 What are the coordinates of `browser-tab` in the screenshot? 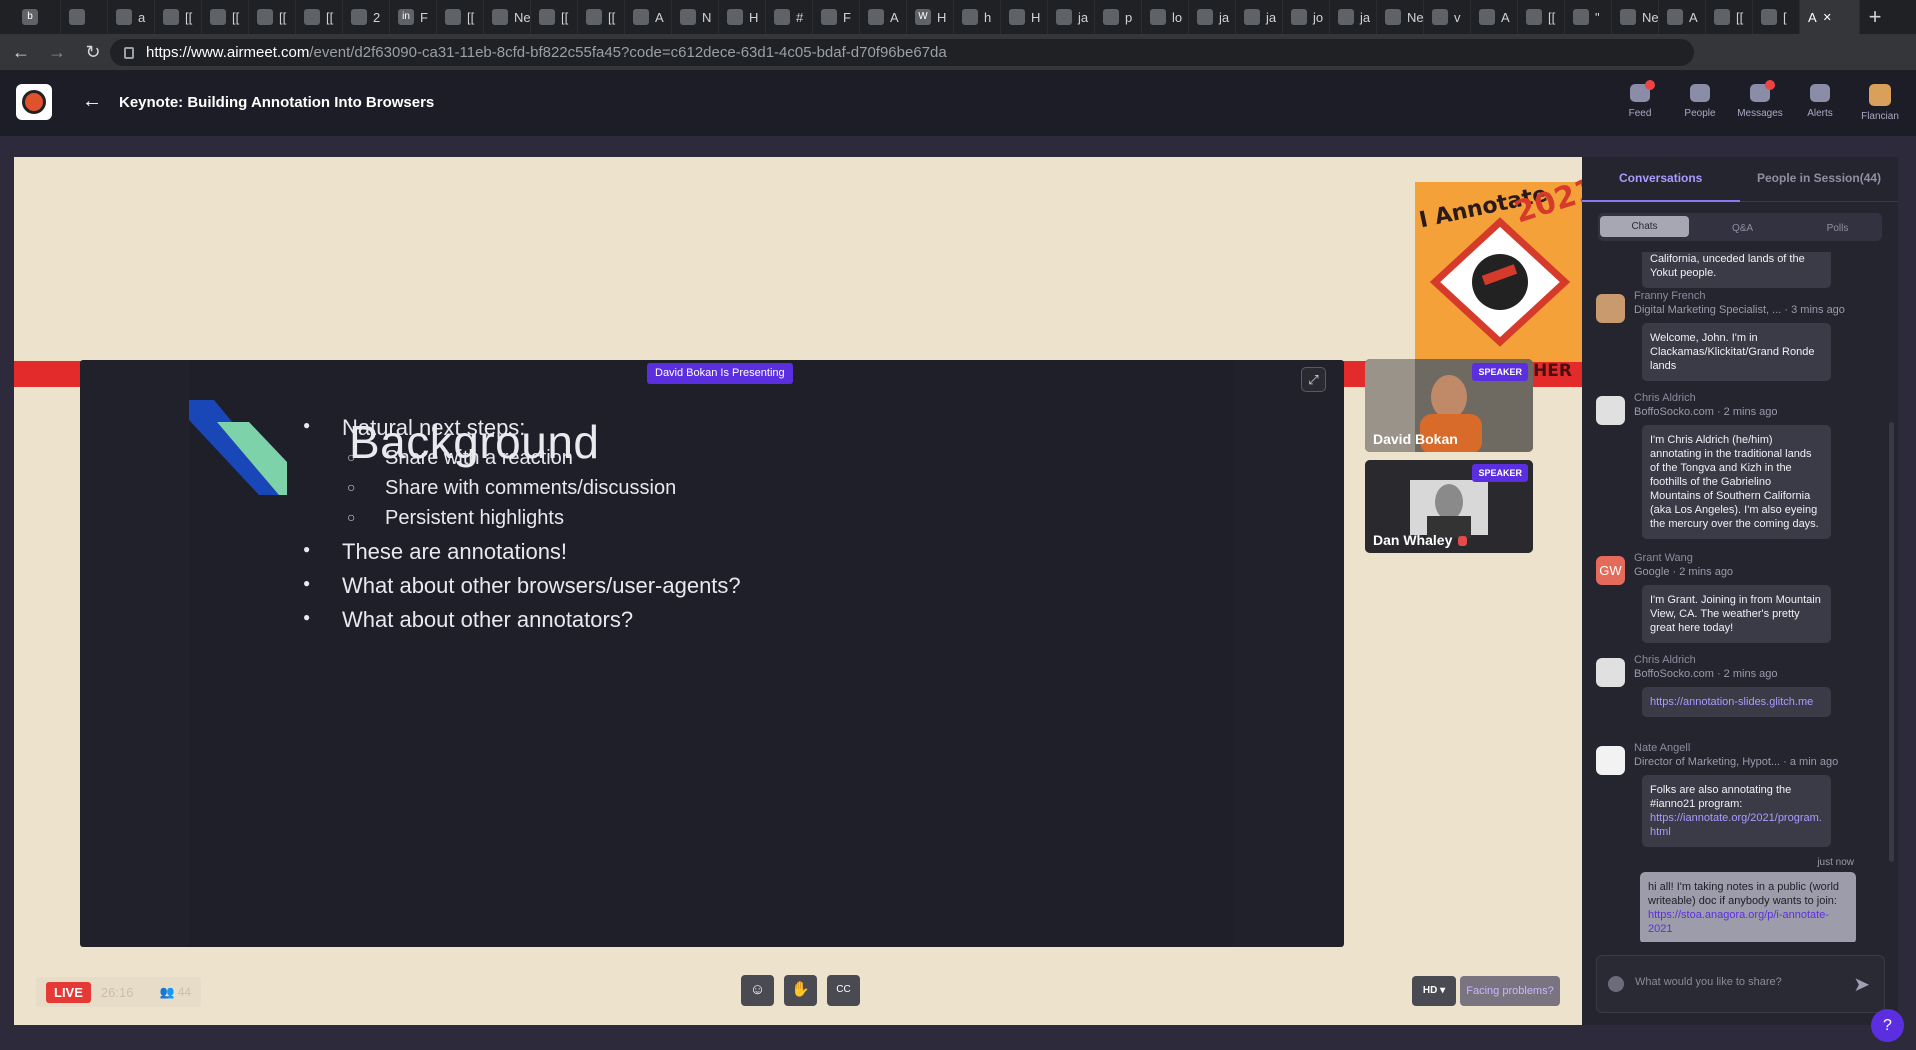 It's located at (84, 17).